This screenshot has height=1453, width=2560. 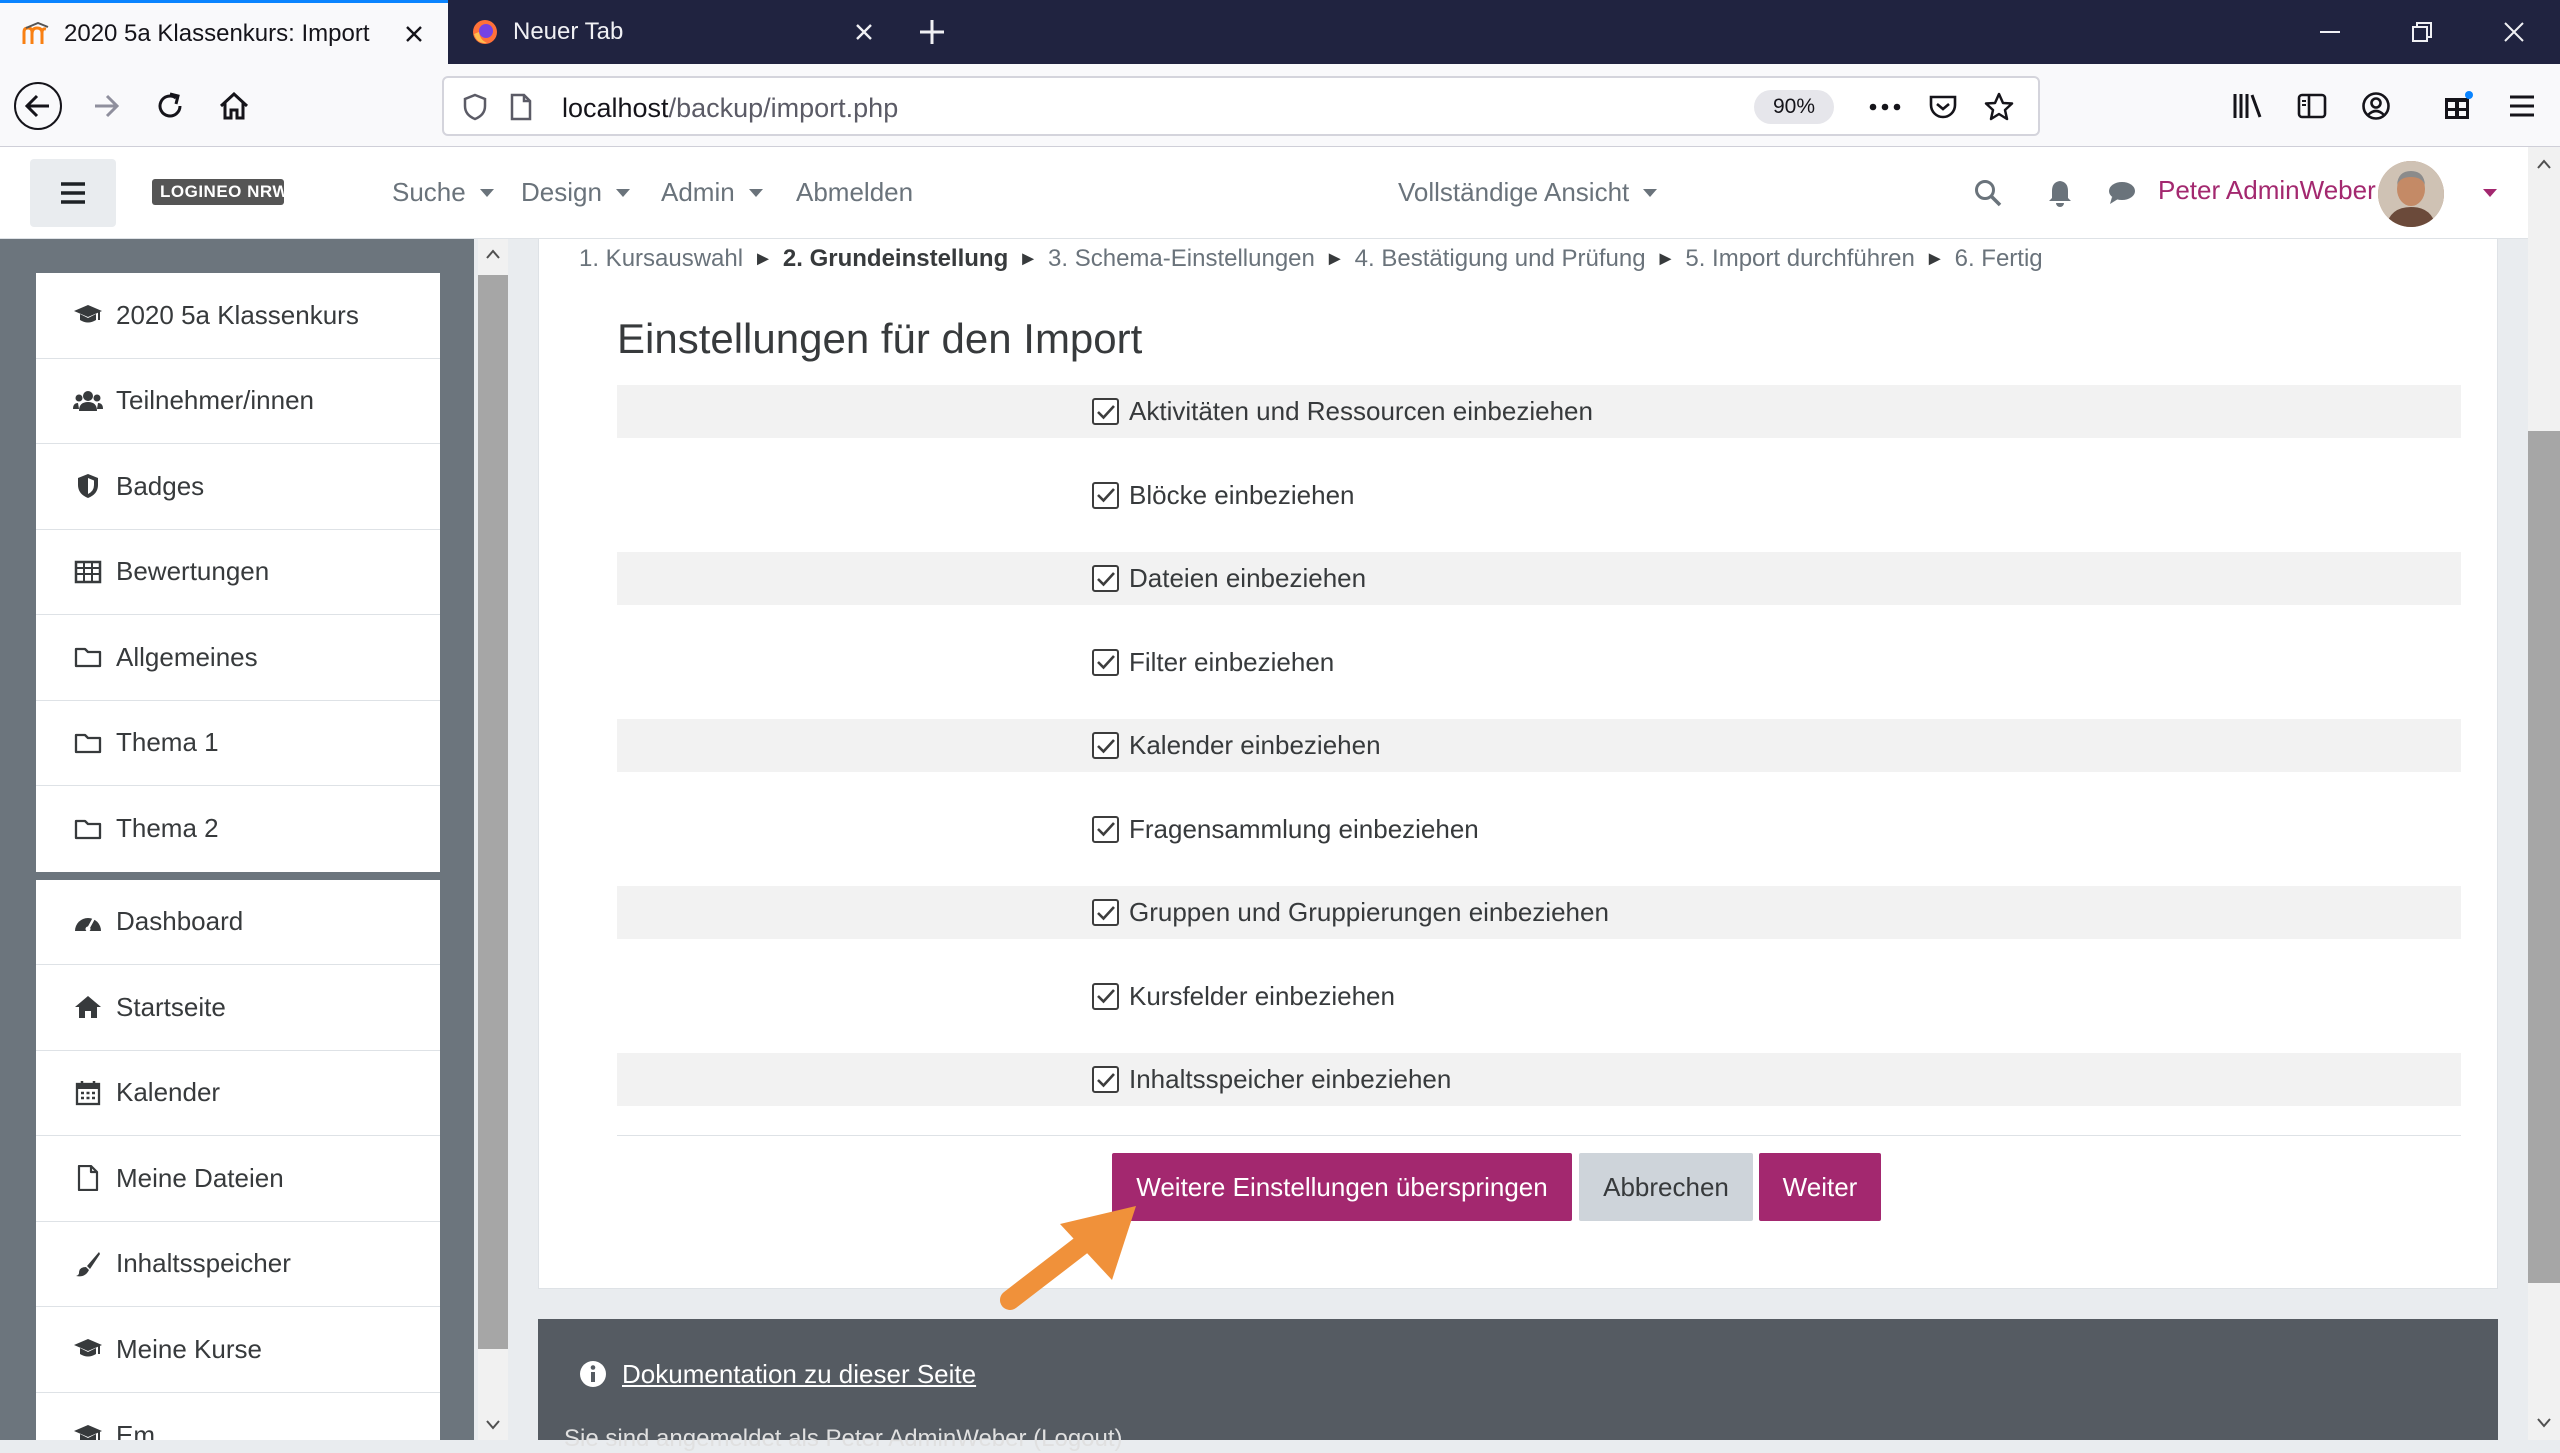 I want to click on sidebar-item-thema-2: Thema 2, so click(x=238, y=829).